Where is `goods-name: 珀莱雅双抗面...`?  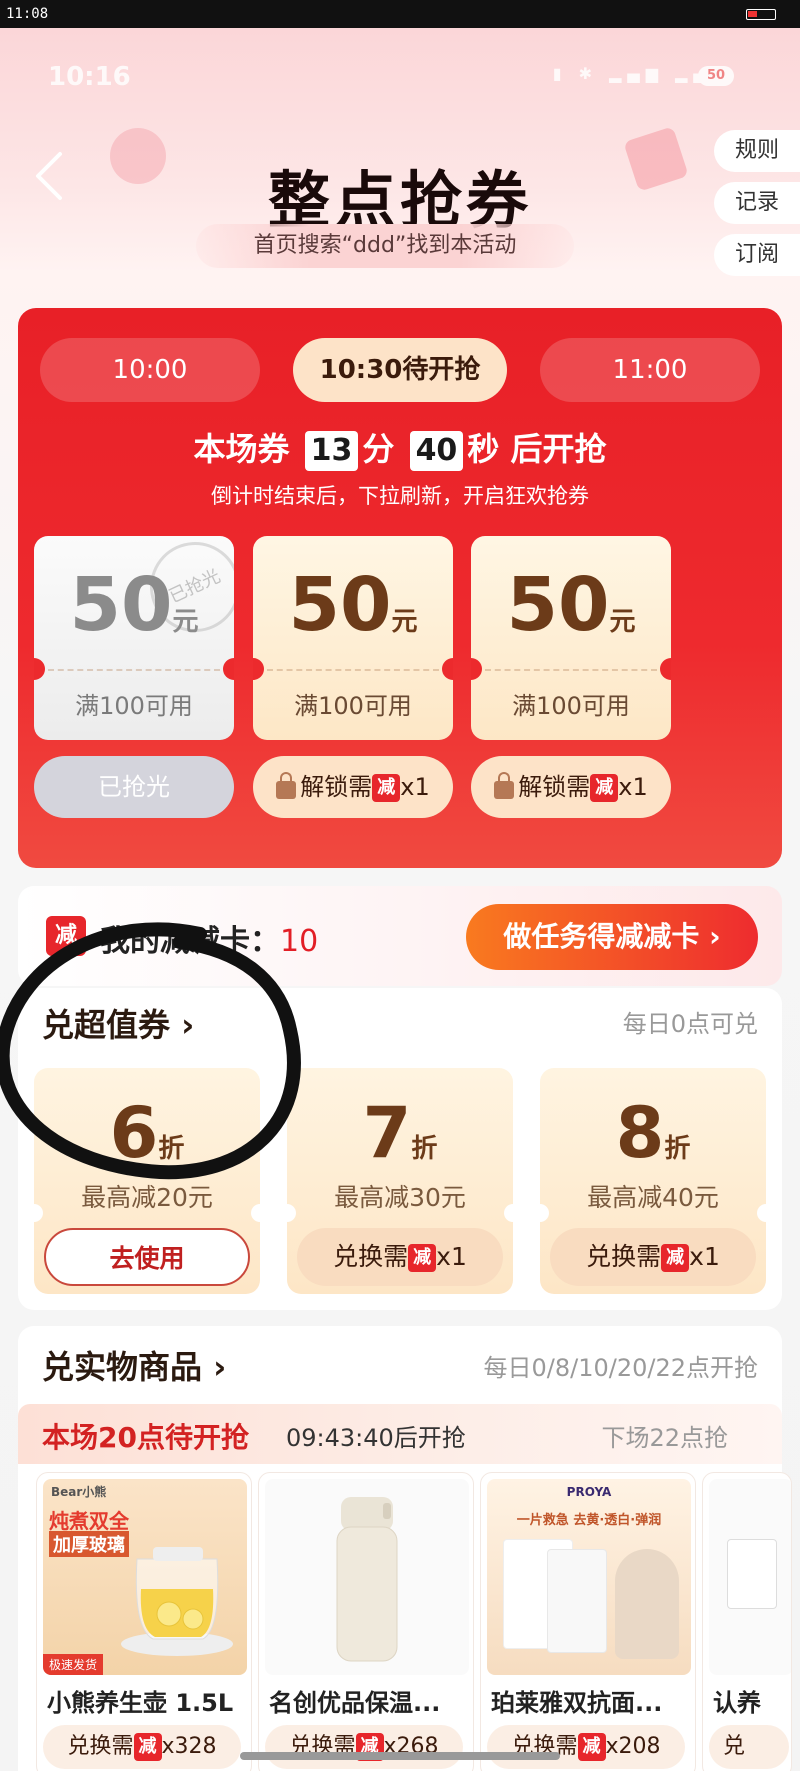
goods-name: 珀莱雅双抗面... is located at coordinates (577, 1703).